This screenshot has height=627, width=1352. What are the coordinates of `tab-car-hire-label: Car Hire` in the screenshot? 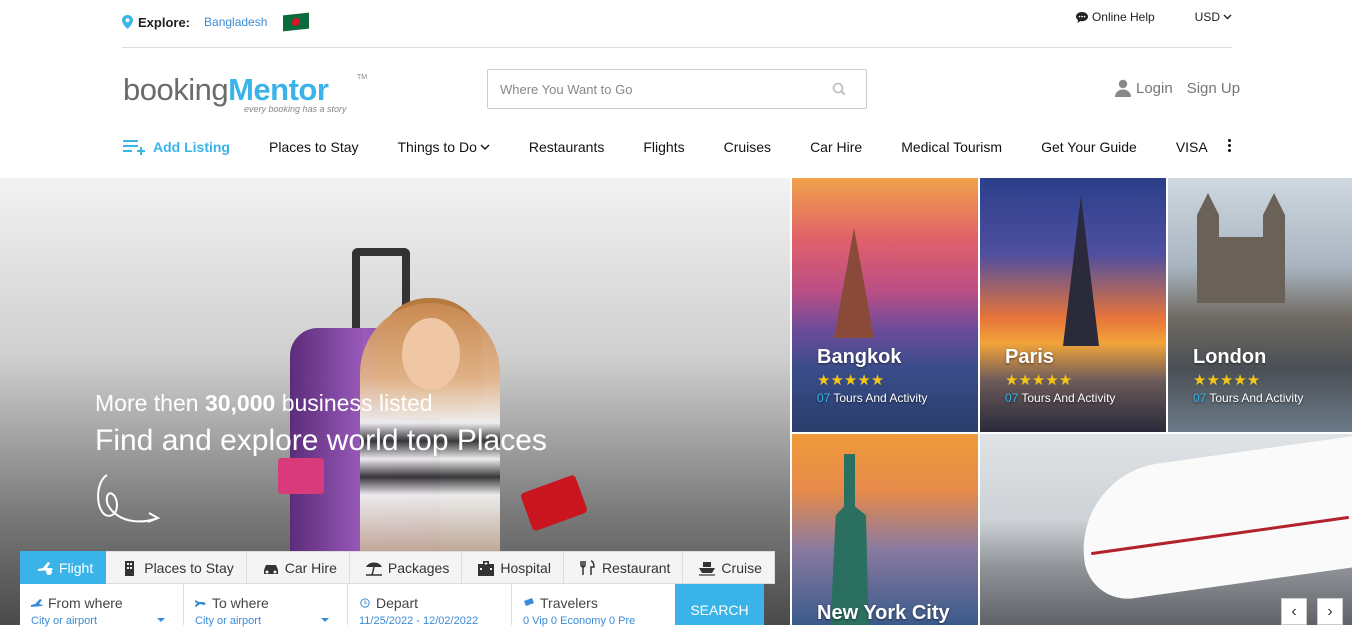 It's located at (310, 567).